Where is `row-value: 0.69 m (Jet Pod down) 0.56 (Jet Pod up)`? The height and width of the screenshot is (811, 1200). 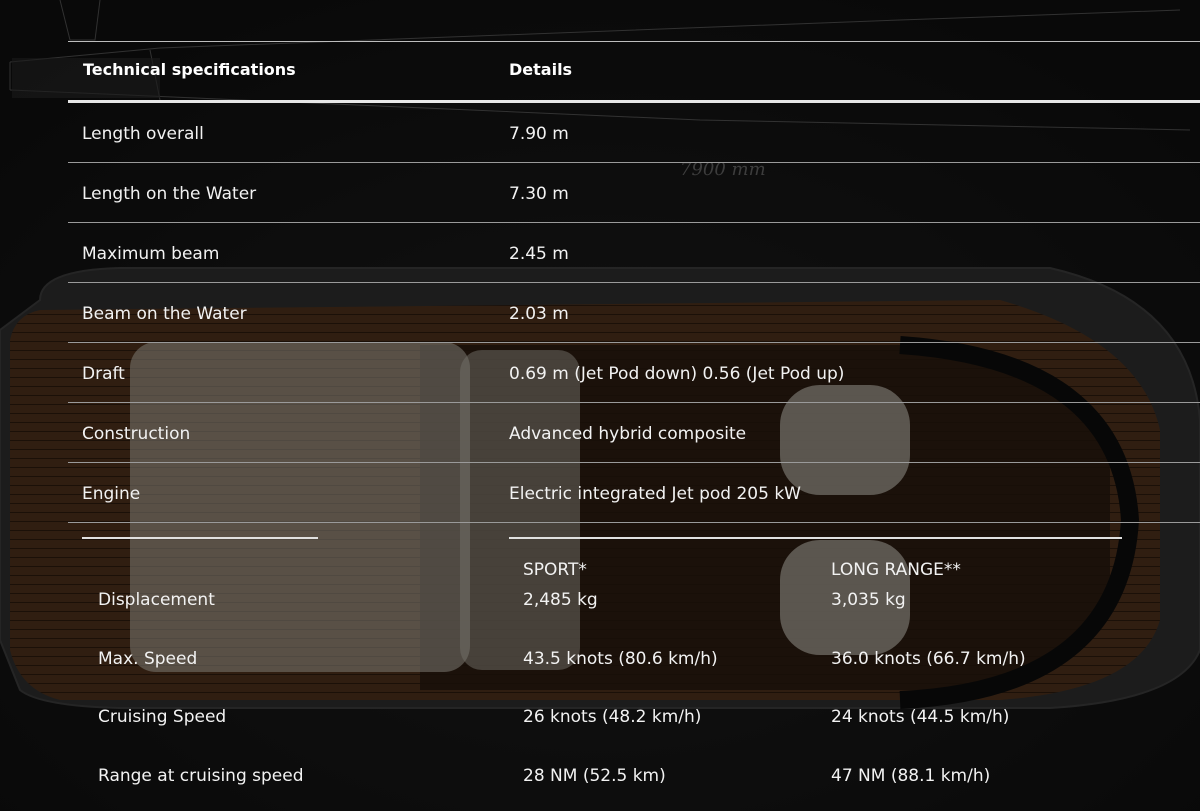
row-value: 0.69 m (Jet Pod down) 0.56 (Jet Pod up) is located at coordinates (677, 374).